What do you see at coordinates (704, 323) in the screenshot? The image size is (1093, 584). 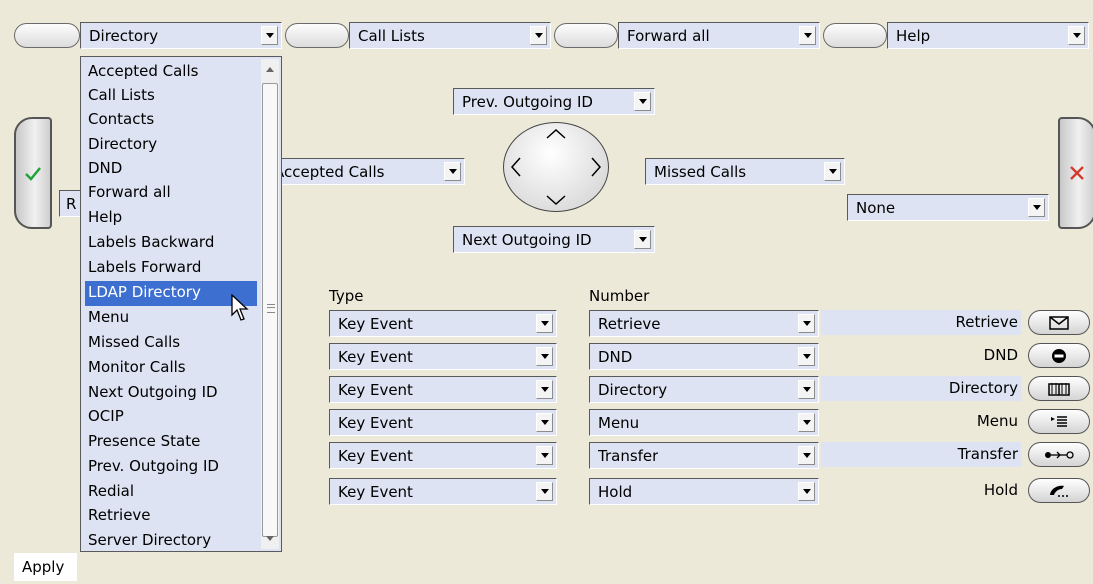 I see `number-select-1: Retrieve` at bounding box center [704, 323].